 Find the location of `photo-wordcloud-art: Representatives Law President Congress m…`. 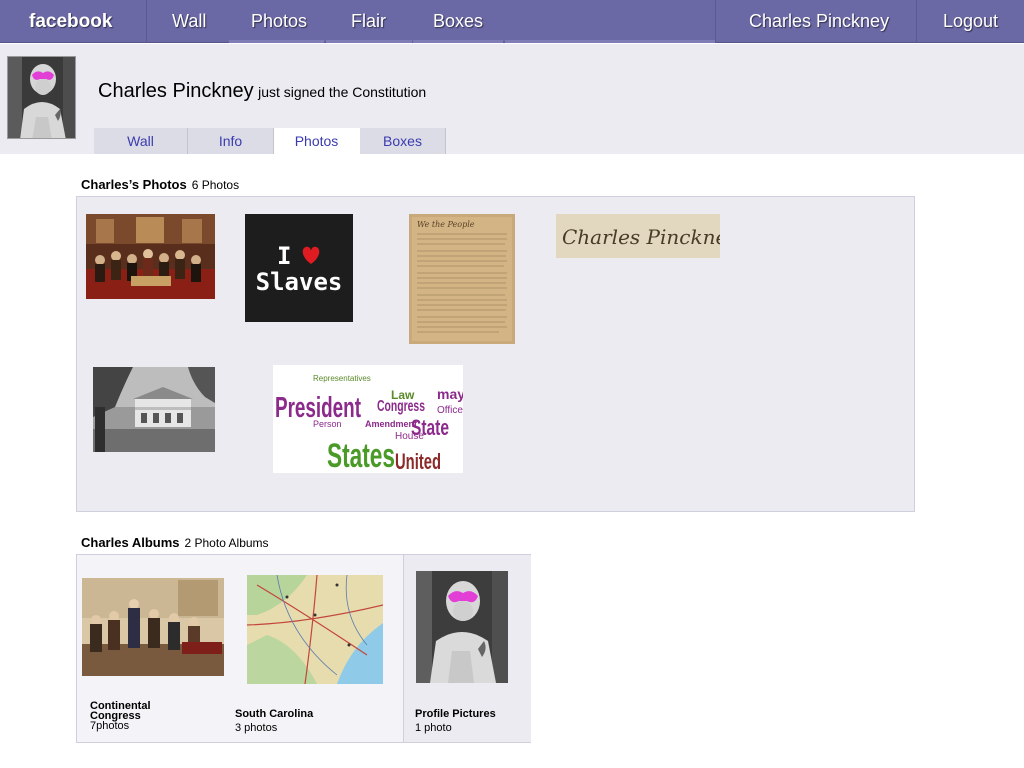

photo-wordcloud-art: Representatives Law President Congress m… is located at coordinates (368, 419).